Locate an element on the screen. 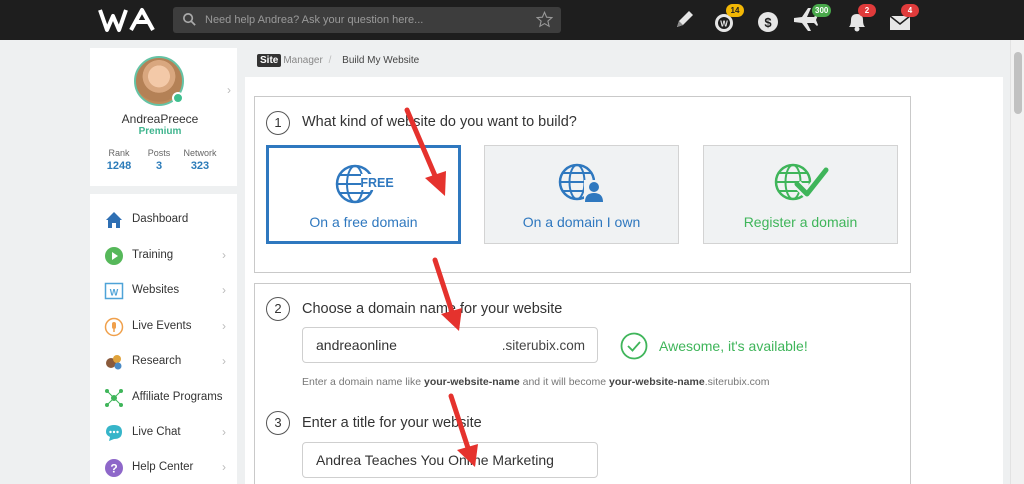 The image size is (1024, 484). notifications-badge: 2 is located at coordinates (867, 10).